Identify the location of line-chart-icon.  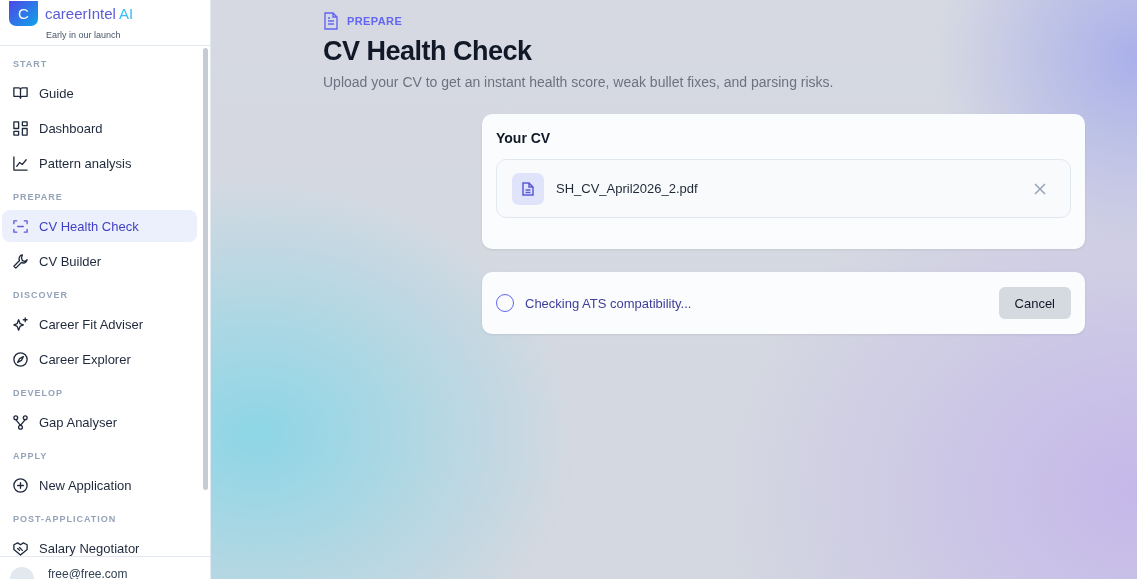
(20, 163).